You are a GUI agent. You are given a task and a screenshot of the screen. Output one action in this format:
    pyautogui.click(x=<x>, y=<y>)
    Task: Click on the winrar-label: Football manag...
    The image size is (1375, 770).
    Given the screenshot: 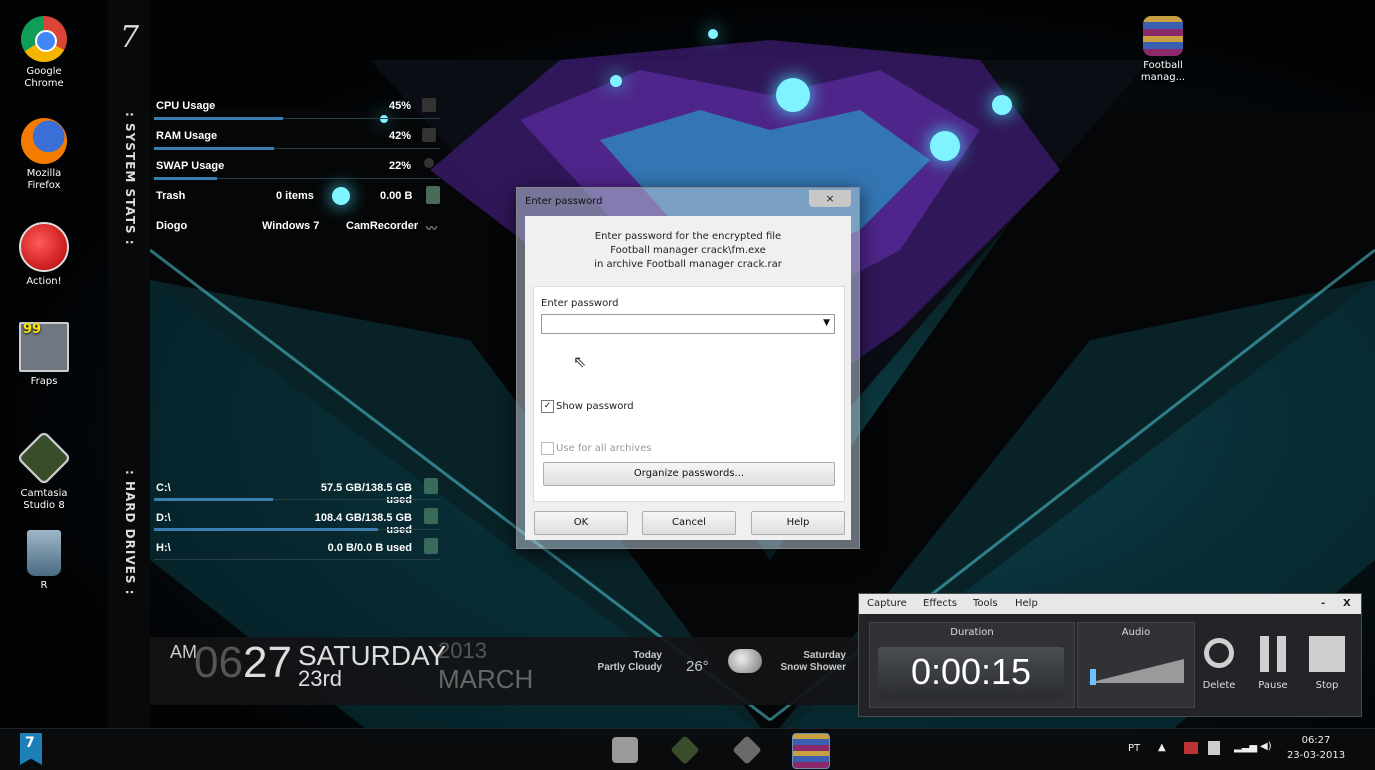 What is the action you would take?
    pyautogui.click(x=1163, y=71)
    